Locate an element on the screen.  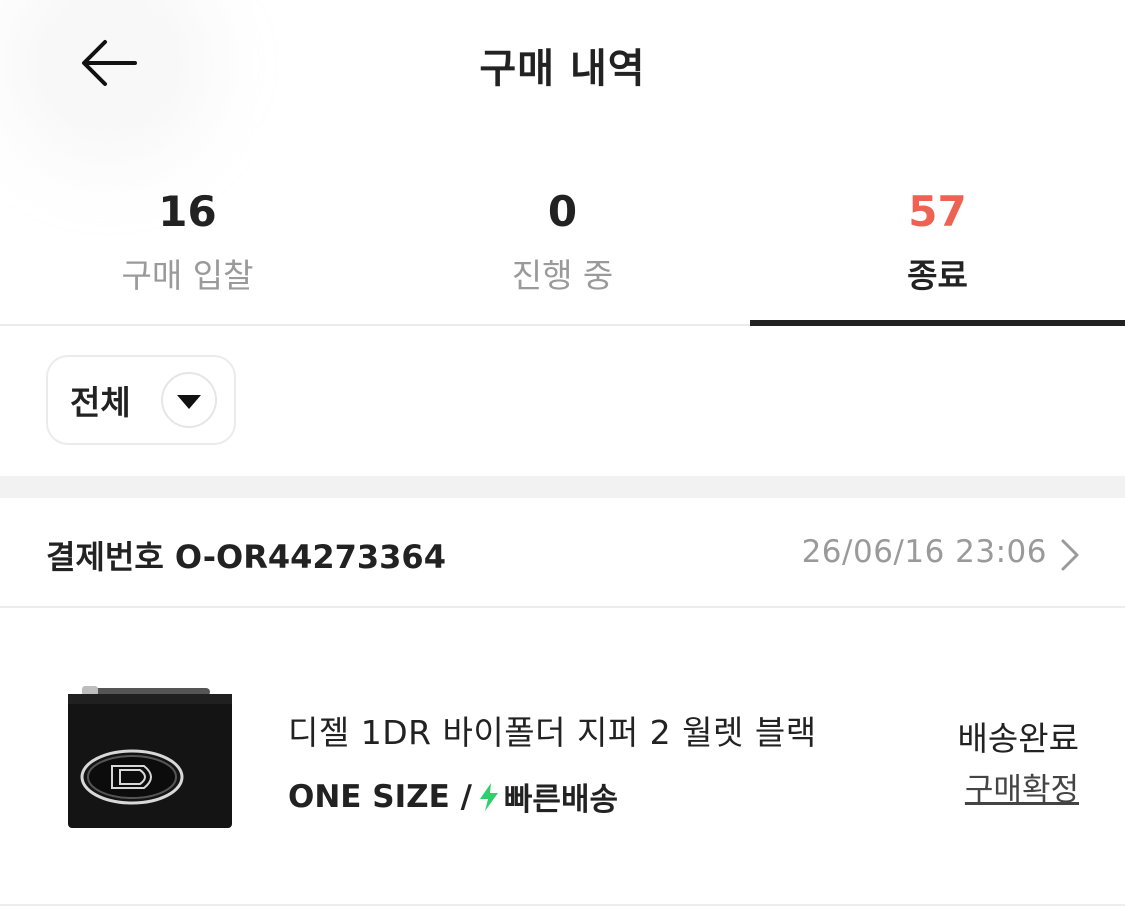
active-tab-indicator is located at coordinates (937, 323).